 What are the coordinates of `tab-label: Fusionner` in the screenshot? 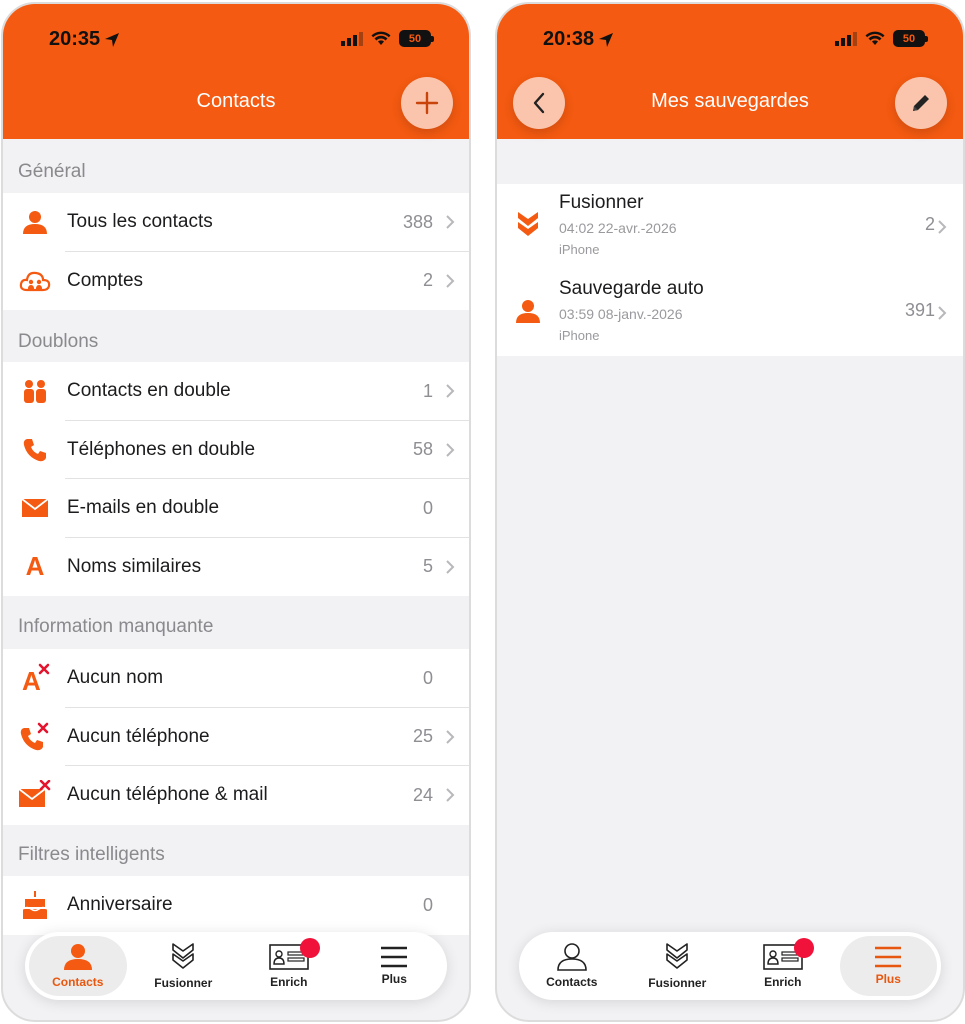 It's located at (183, 983).